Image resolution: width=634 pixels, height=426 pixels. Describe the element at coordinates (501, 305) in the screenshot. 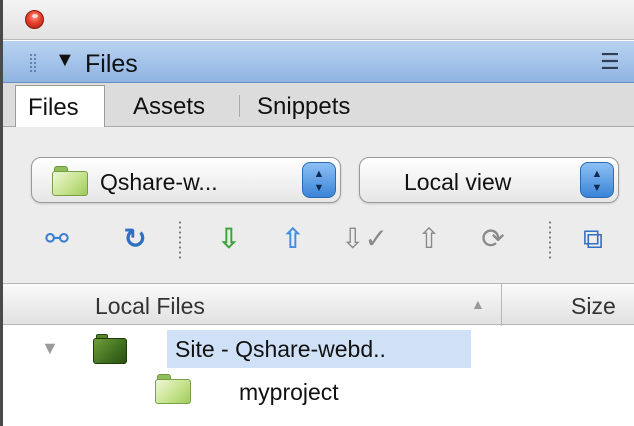

I see `column-divider` at that location.